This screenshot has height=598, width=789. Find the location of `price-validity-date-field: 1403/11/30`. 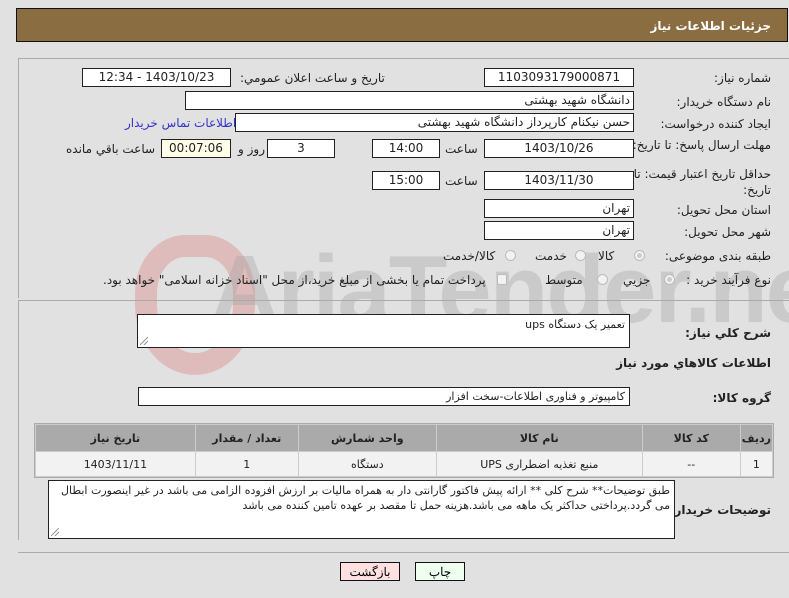

price-validity-date-field: 1403/11/30 is located at coordinates (559, 180).